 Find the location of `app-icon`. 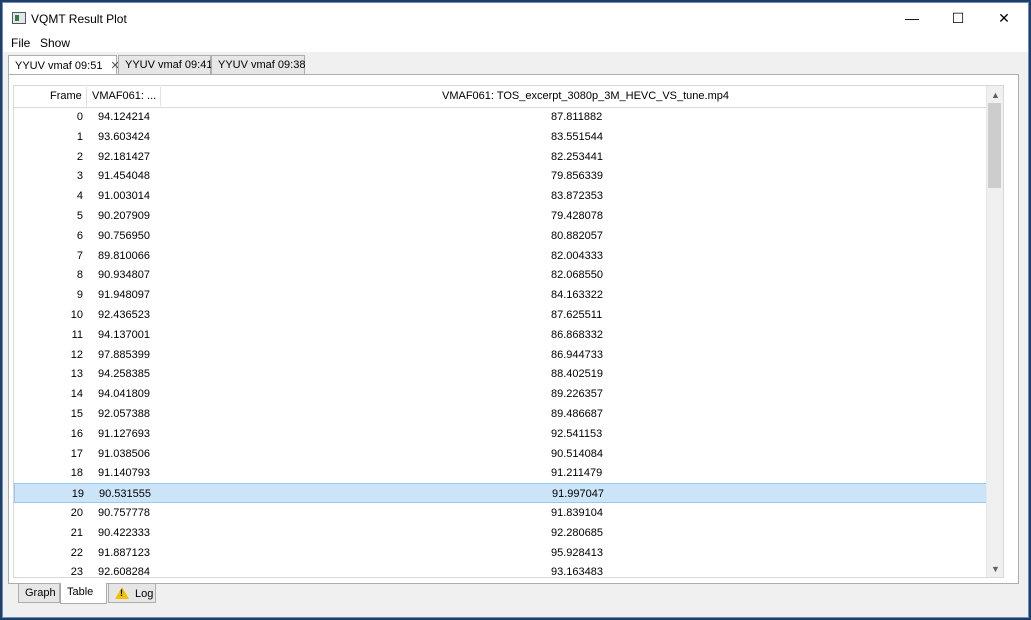

app-icon is located at coordinates (19, 18).